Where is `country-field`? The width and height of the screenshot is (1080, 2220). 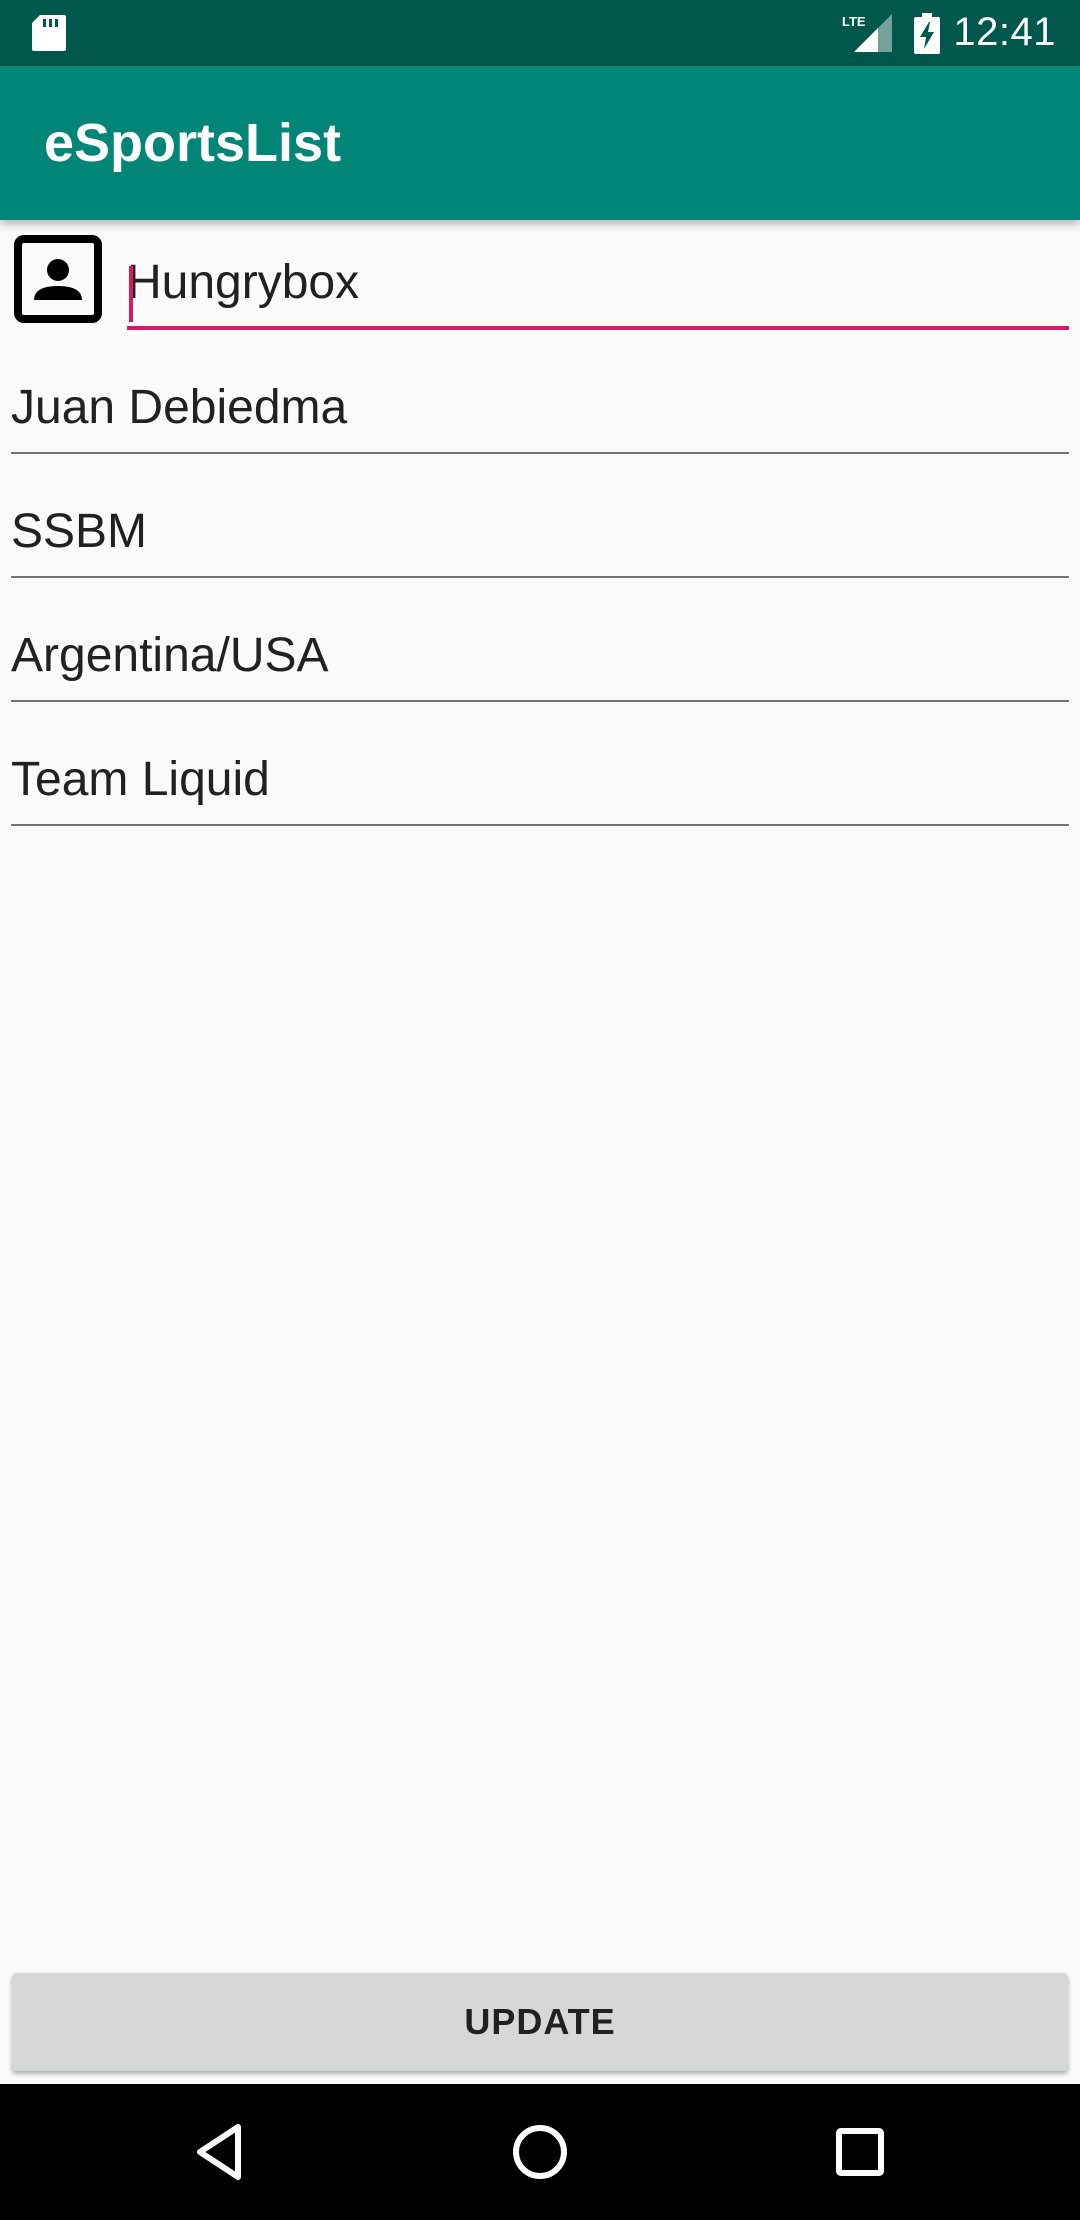
country-field is located at coordinates (540, 657).